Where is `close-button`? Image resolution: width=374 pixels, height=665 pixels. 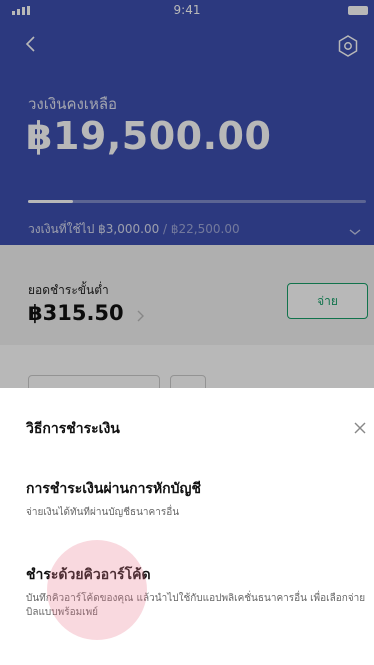
close-button is located at coordinates (360, 428).